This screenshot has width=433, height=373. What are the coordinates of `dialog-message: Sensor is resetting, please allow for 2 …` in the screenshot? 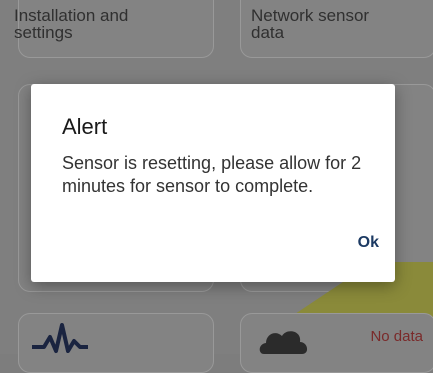 It's located at (212, 174).